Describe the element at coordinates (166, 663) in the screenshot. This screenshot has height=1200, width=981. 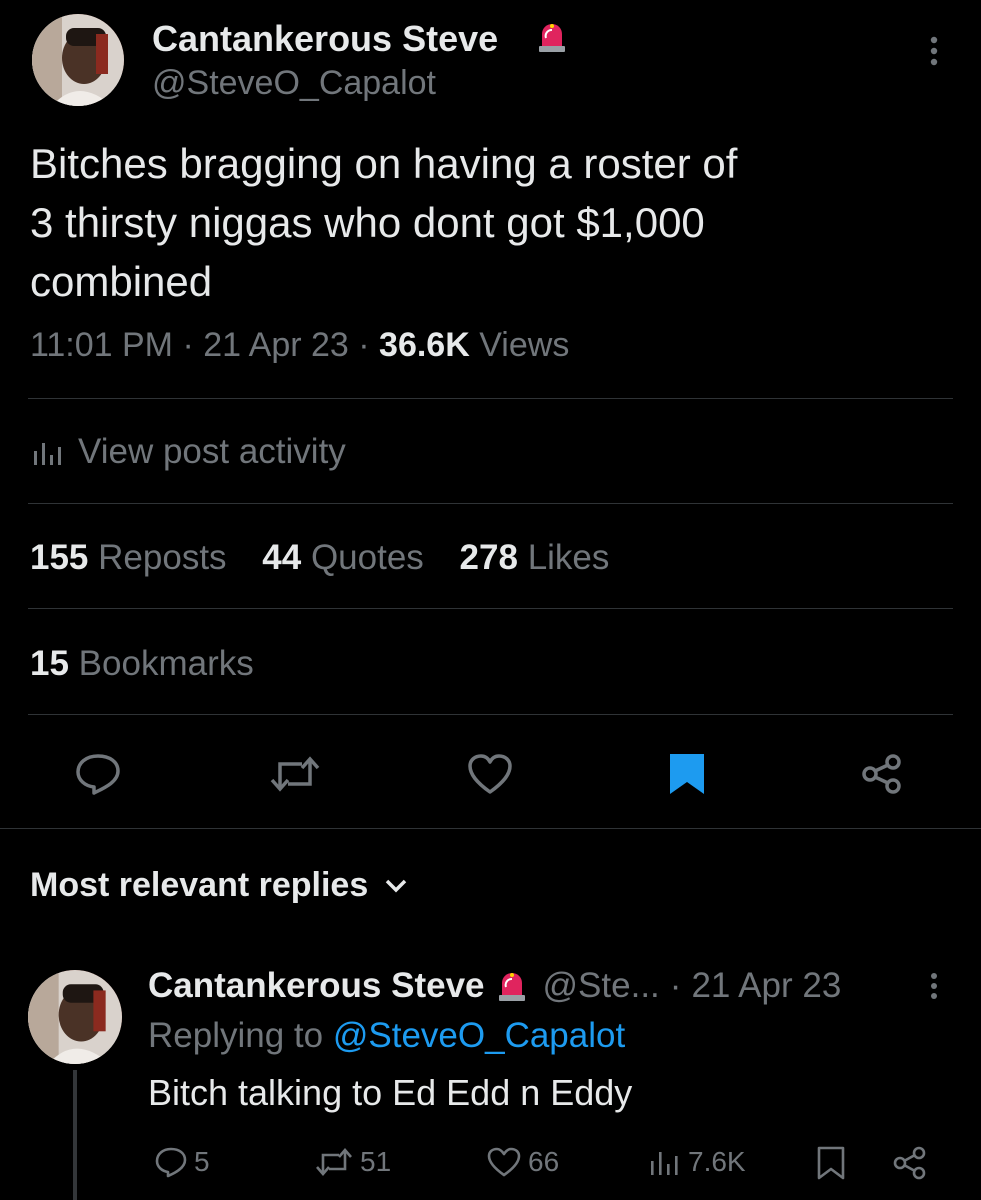
I see `bookmarks-label: Bookmarks` at that location.